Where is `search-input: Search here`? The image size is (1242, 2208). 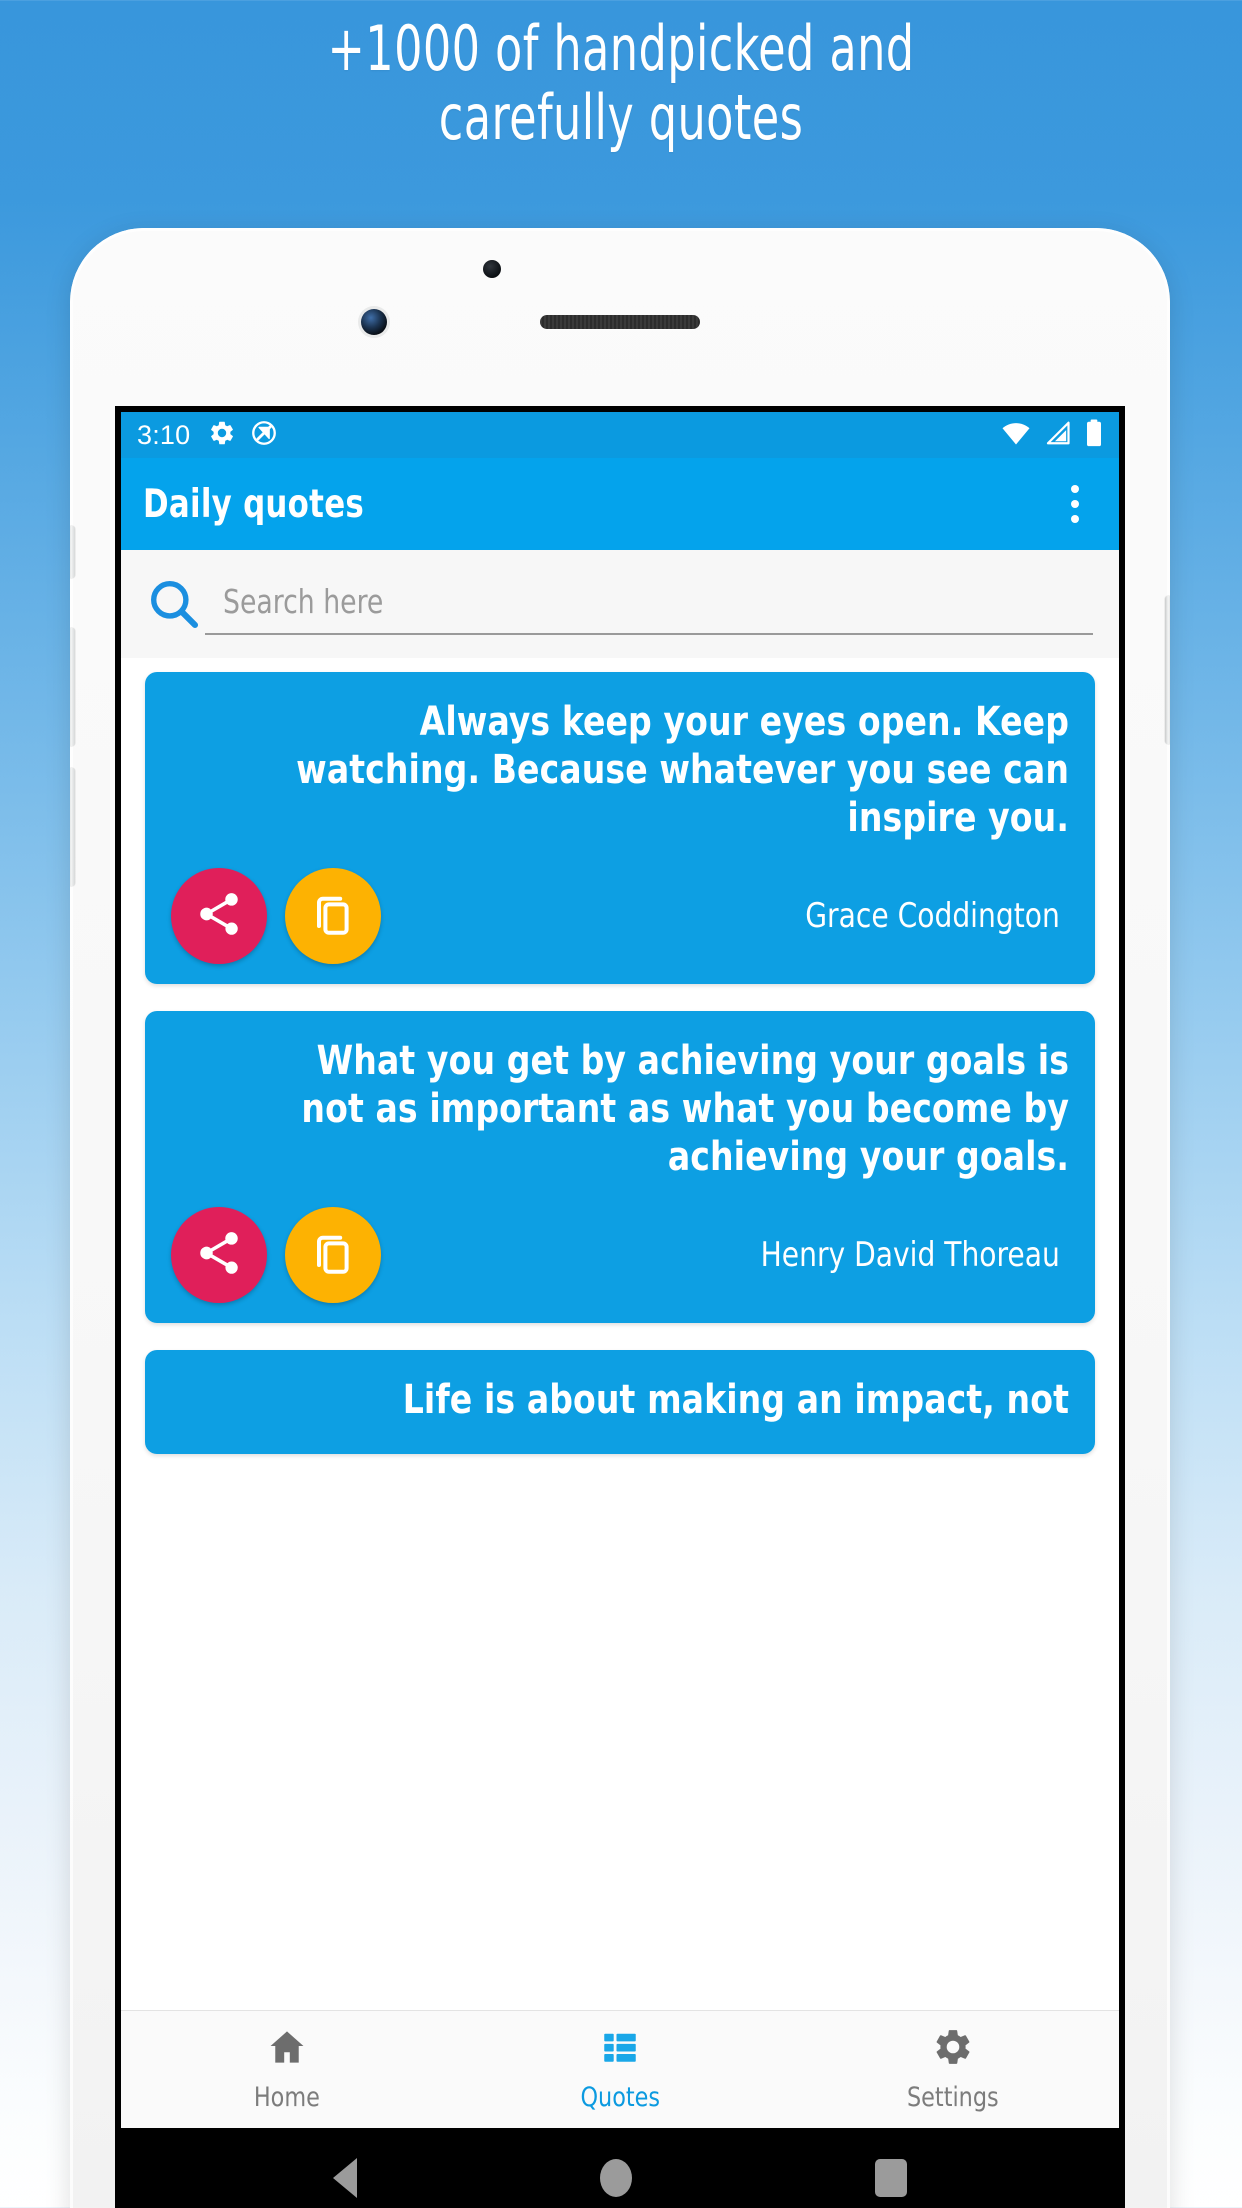
search-input: Search here is located at coordinates (649, 604).